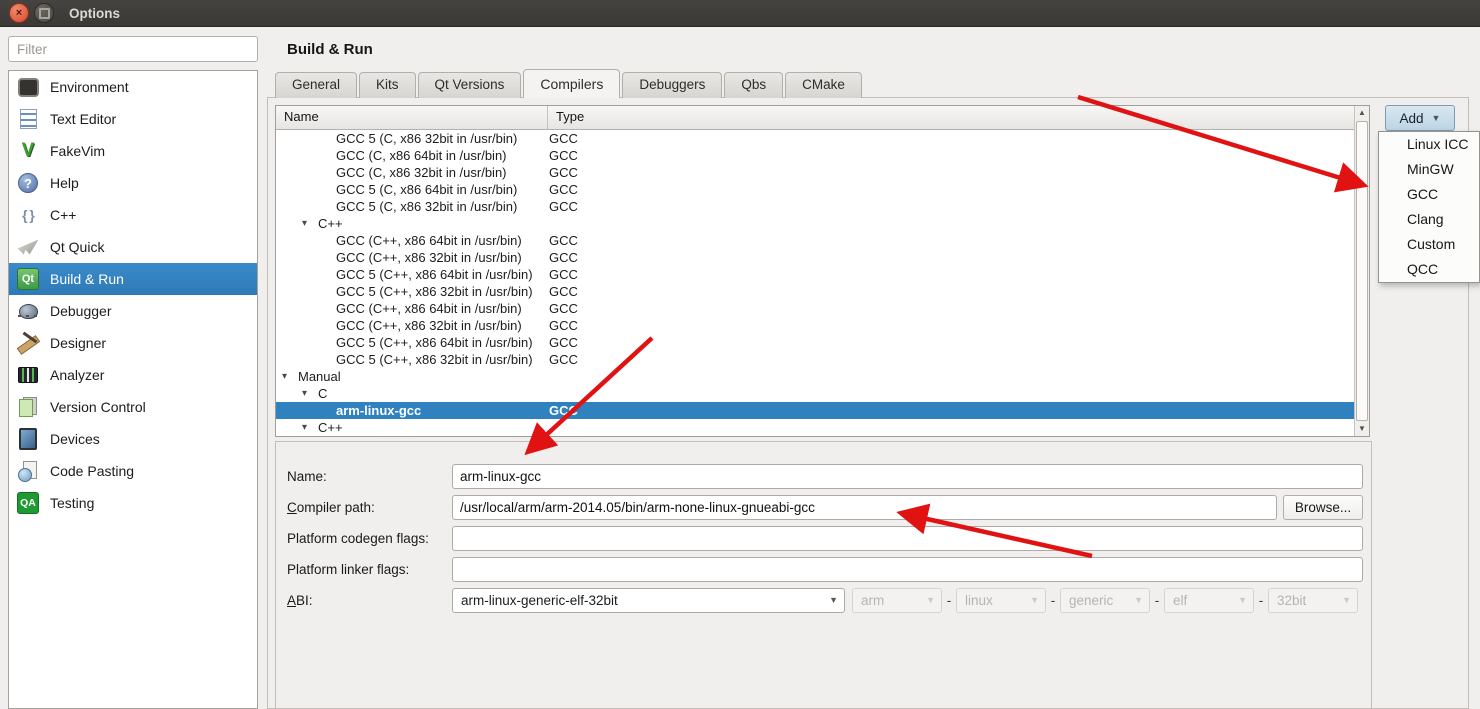  I want to click on vertical-scrollbar: ▲ ▼, so click(1361, 271).